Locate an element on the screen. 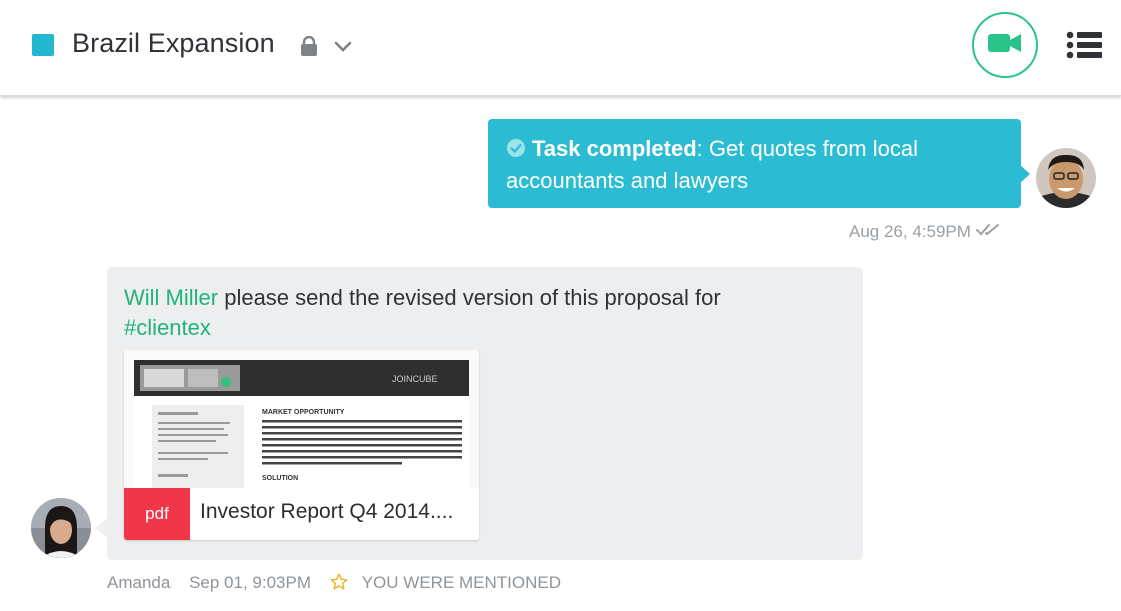 The width and height of the screenshot is (1121, 611). star-outline-icon is located at coordinates (339, 584).